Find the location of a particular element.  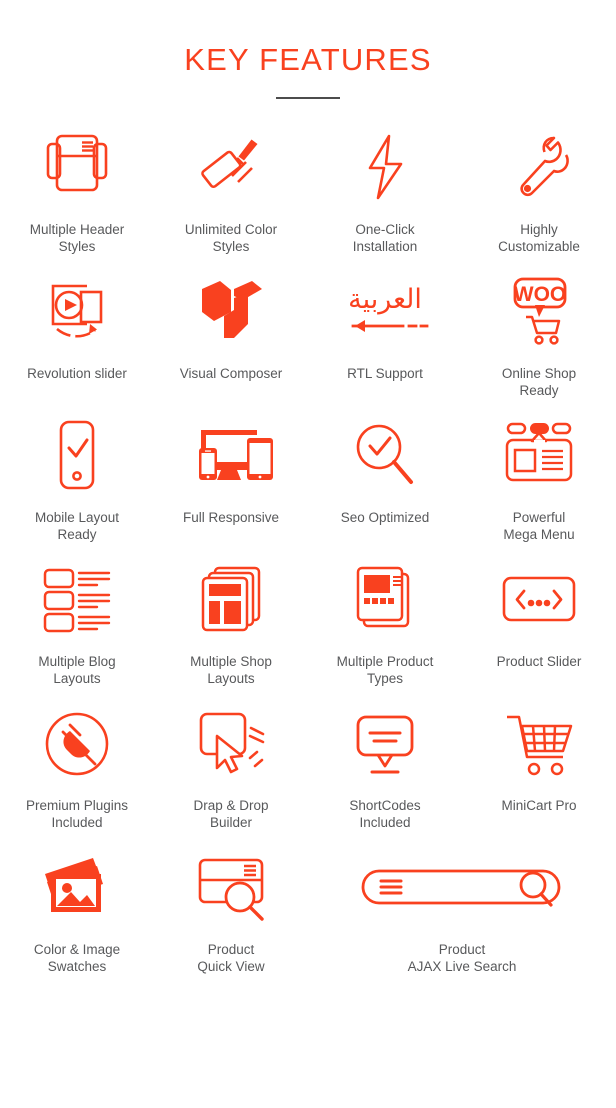

feature-label: Multiple Header Styles is located at coordinates (77, 238).